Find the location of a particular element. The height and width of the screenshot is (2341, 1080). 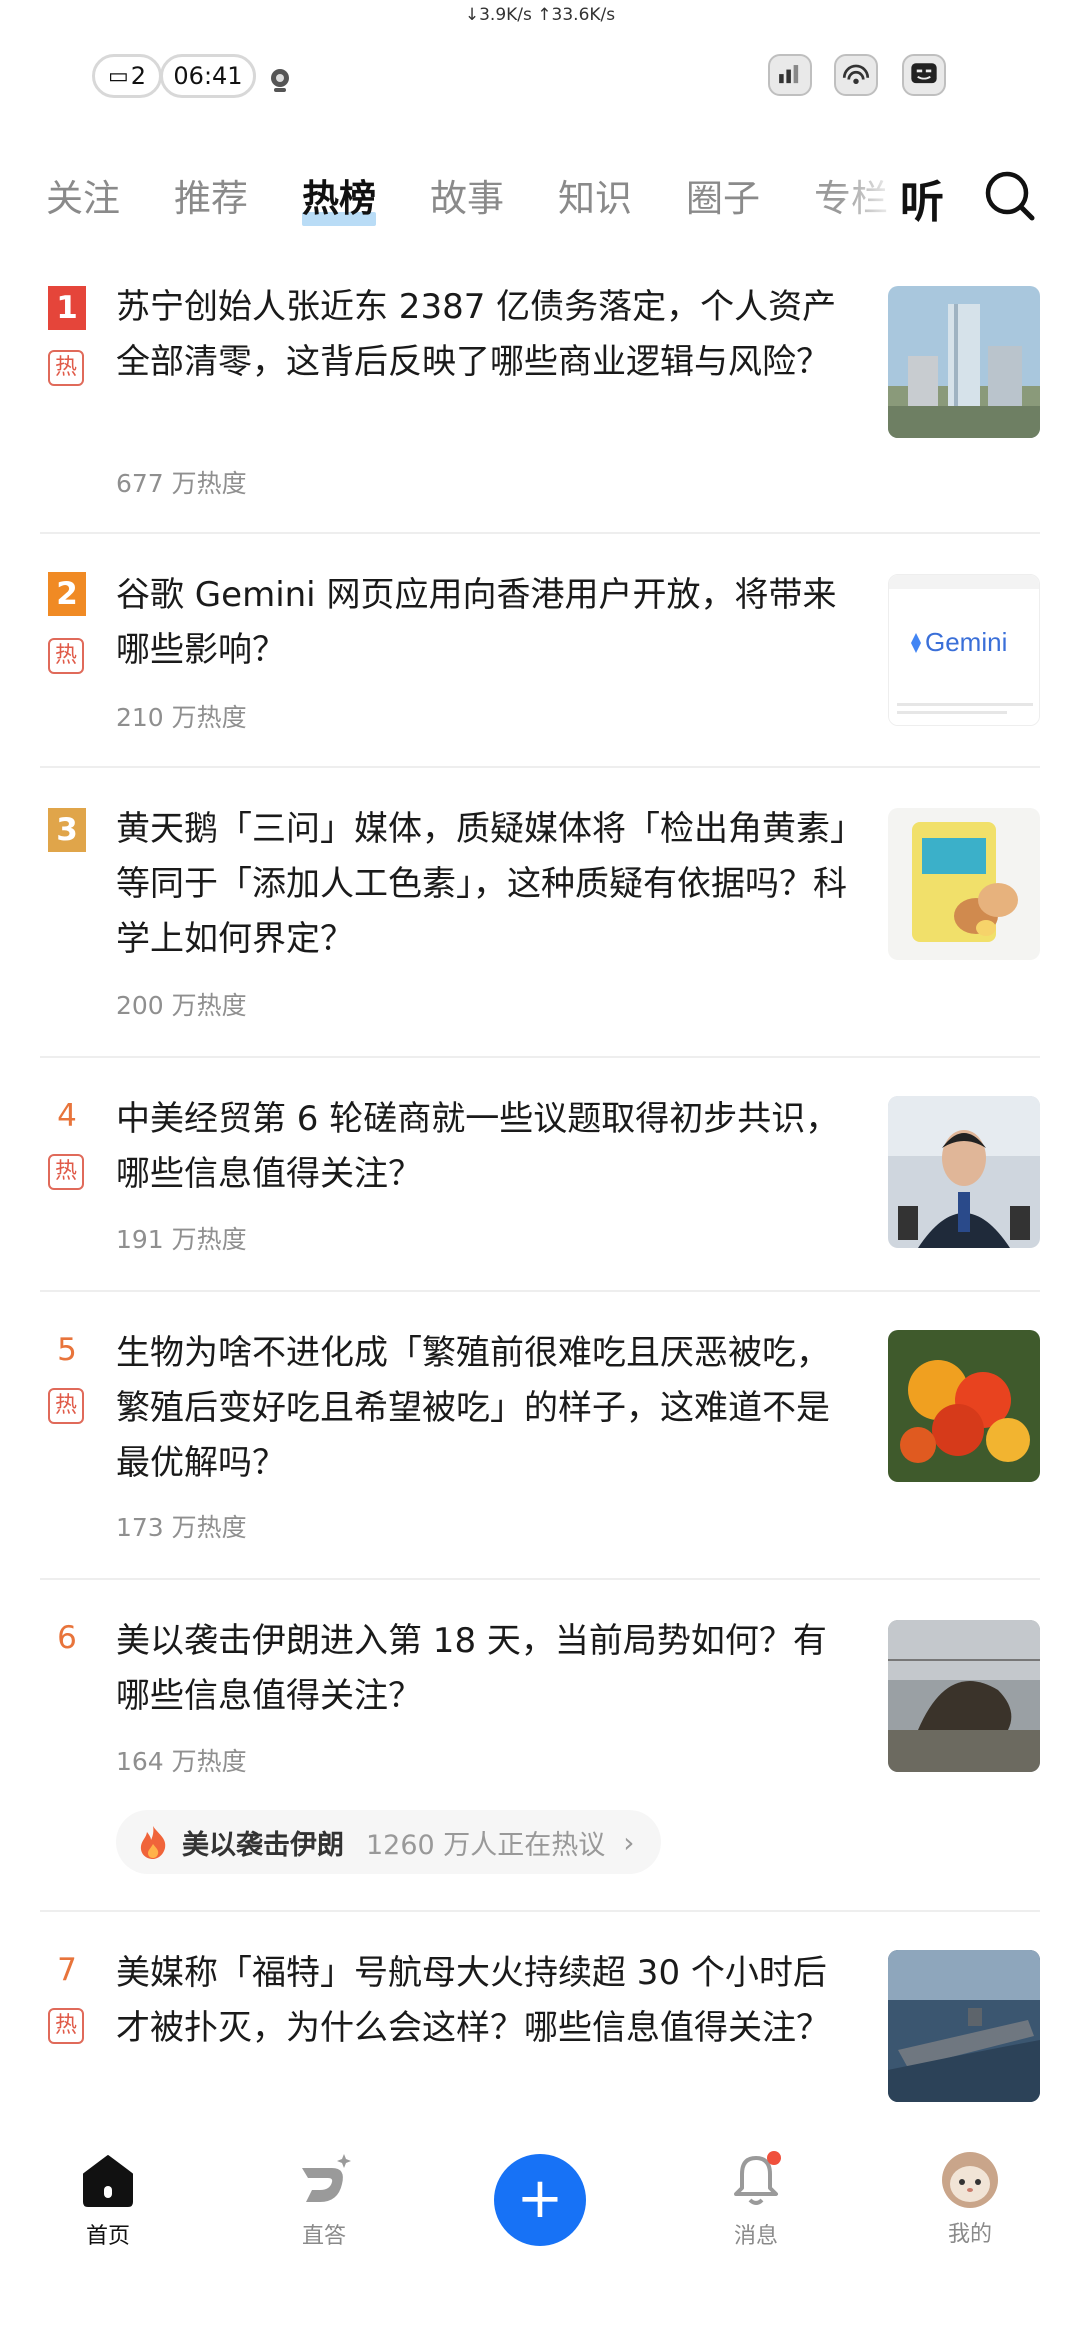

signal-icon is located at coordinates (790, 75).